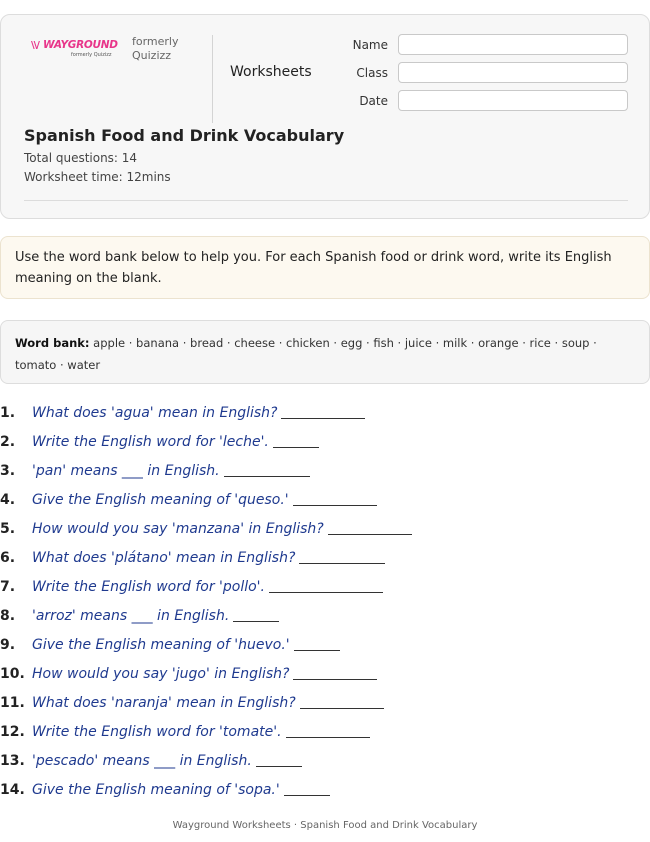 Image resolution: width=650 pixels, height=842 pixels. I want to click on total-questions: Total questions: 14, so click(81, 158).